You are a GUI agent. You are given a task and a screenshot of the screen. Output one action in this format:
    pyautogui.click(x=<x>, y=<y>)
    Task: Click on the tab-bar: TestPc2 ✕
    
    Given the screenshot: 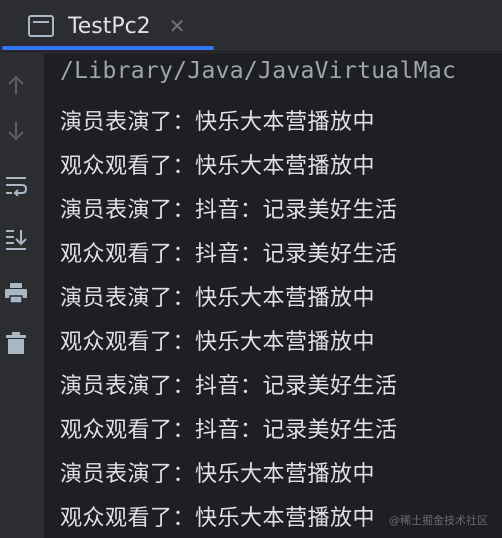 What is the action you would take?
    pyautogui.click(x=251, y=26)
    